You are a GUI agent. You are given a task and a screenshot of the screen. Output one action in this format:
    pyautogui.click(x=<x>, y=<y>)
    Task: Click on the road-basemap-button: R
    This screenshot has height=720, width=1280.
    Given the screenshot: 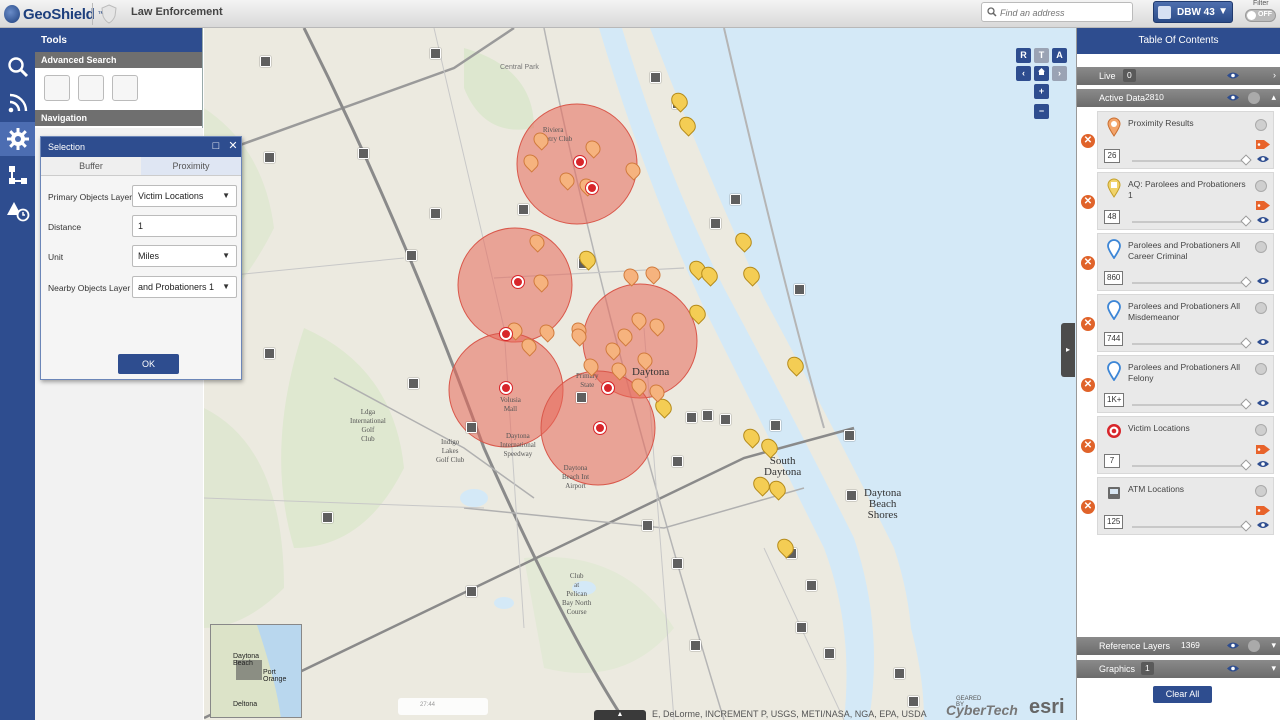 What is the action you would take?
    pyautogui.click(x=1023, y=55)
    